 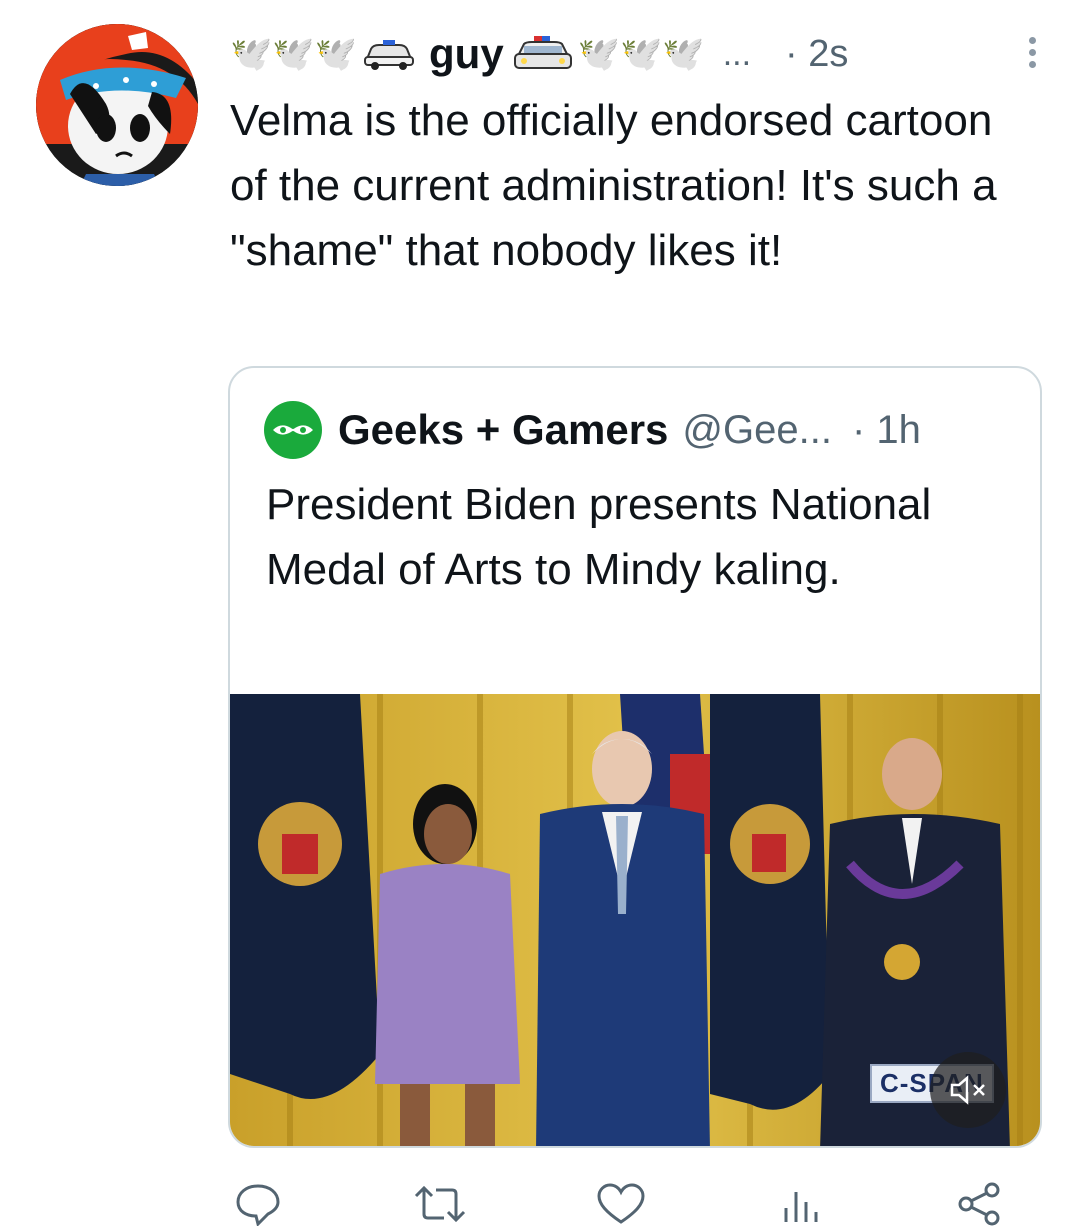 What do you see at coordinates (886, 430) in the screenshot?
I see `quote-timestamp: · 1h` at bounding box center [886, 430].